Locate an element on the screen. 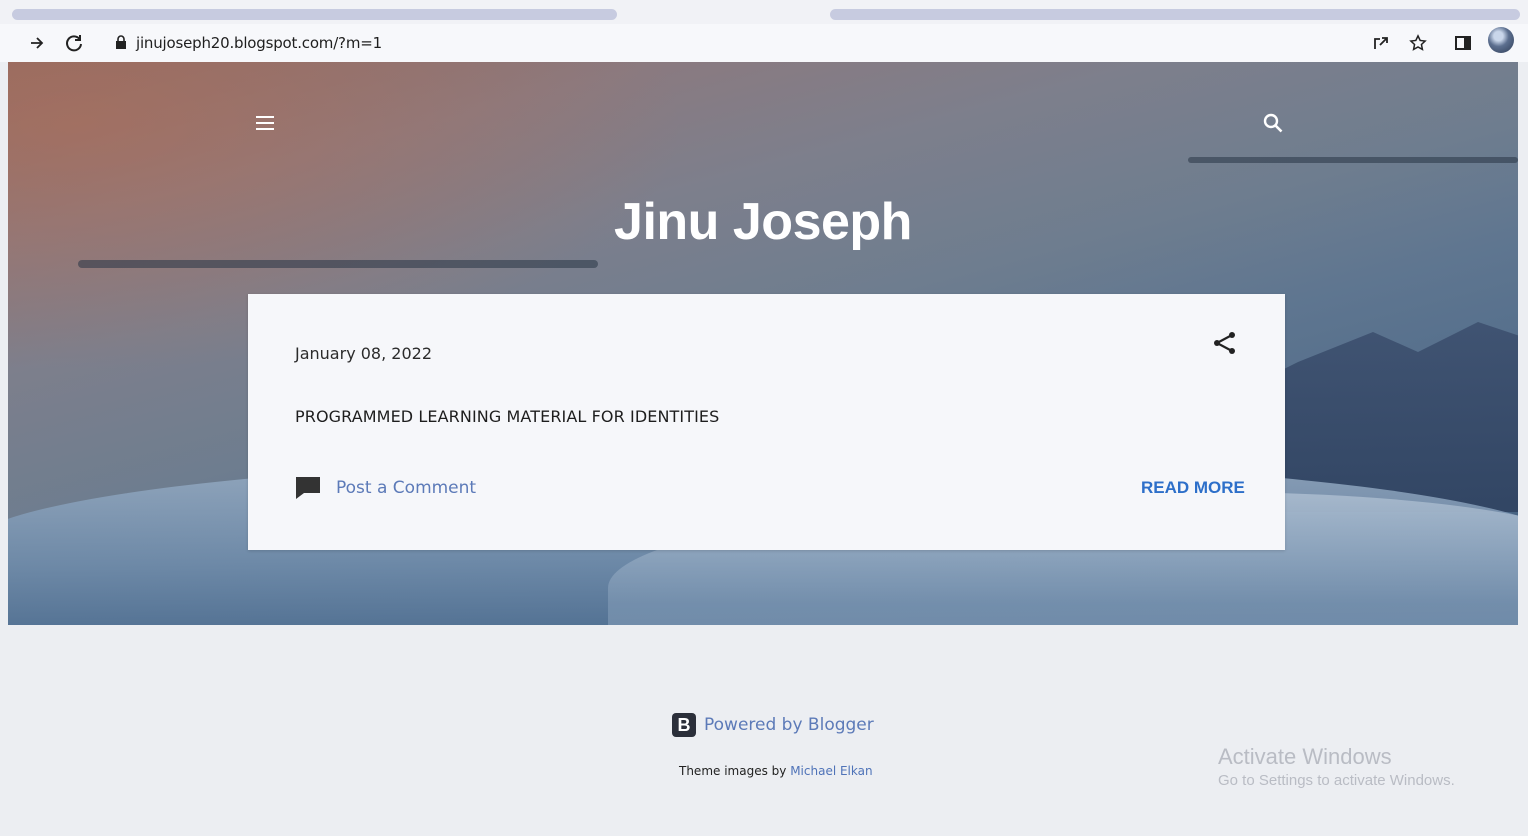 The height and width of the screenshot is (836, 1528). powered-by-blogger: B Powered by Blogger is located at coordinates (773, 725).